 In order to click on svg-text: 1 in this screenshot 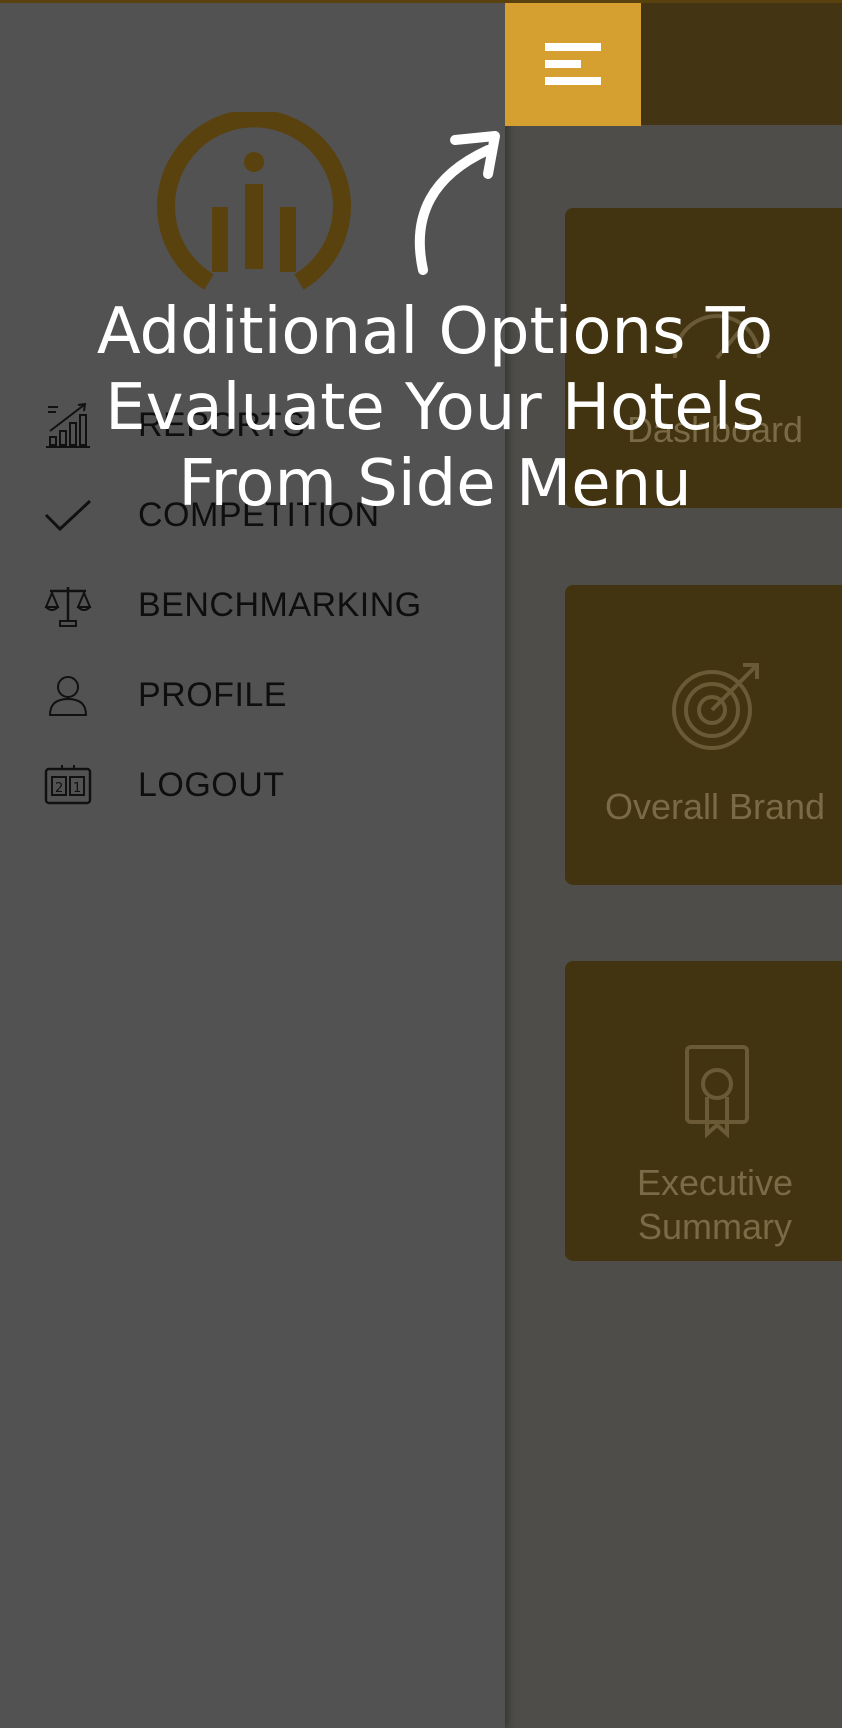, I will do `click(77, 788)`.